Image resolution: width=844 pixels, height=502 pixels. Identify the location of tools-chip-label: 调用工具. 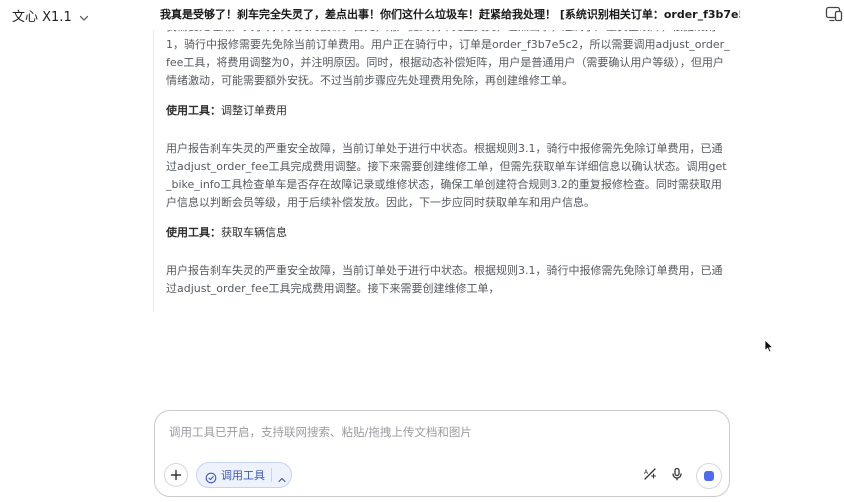
(243, 475).